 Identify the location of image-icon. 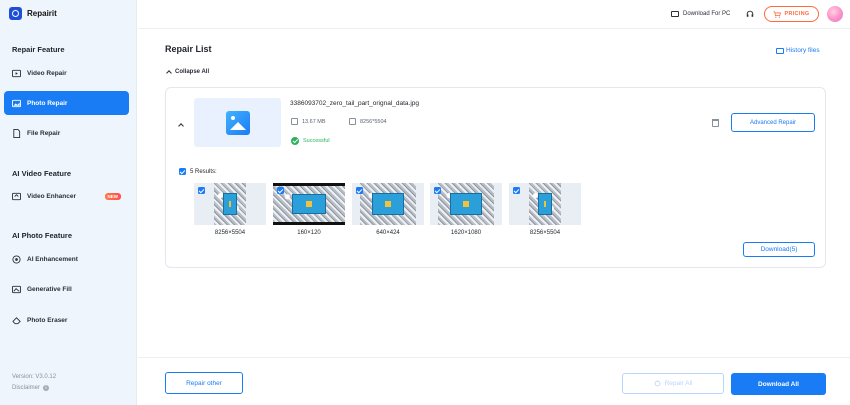
(237, 122).